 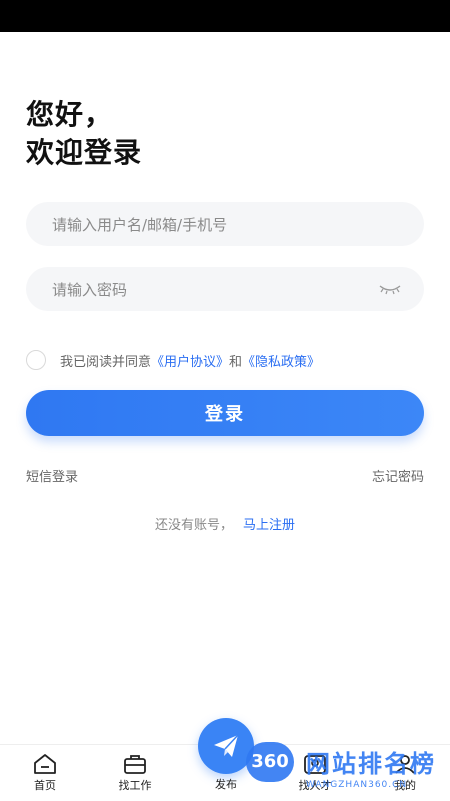 I want to click on tab-find-job-label: 找工作, so click(x=135, y=785).